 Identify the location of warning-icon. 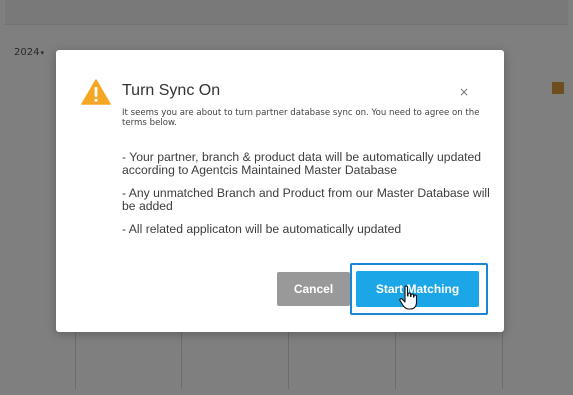
(96, 92).